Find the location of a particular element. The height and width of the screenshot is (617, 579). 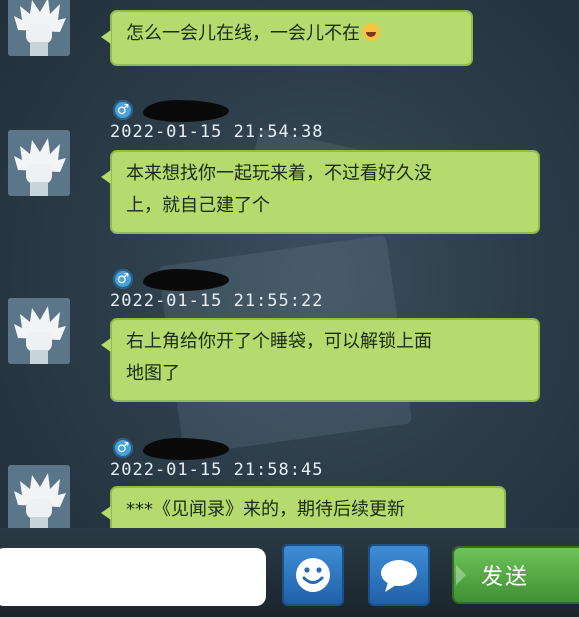

send-button: 发送 is located at coordinates (515, 575).